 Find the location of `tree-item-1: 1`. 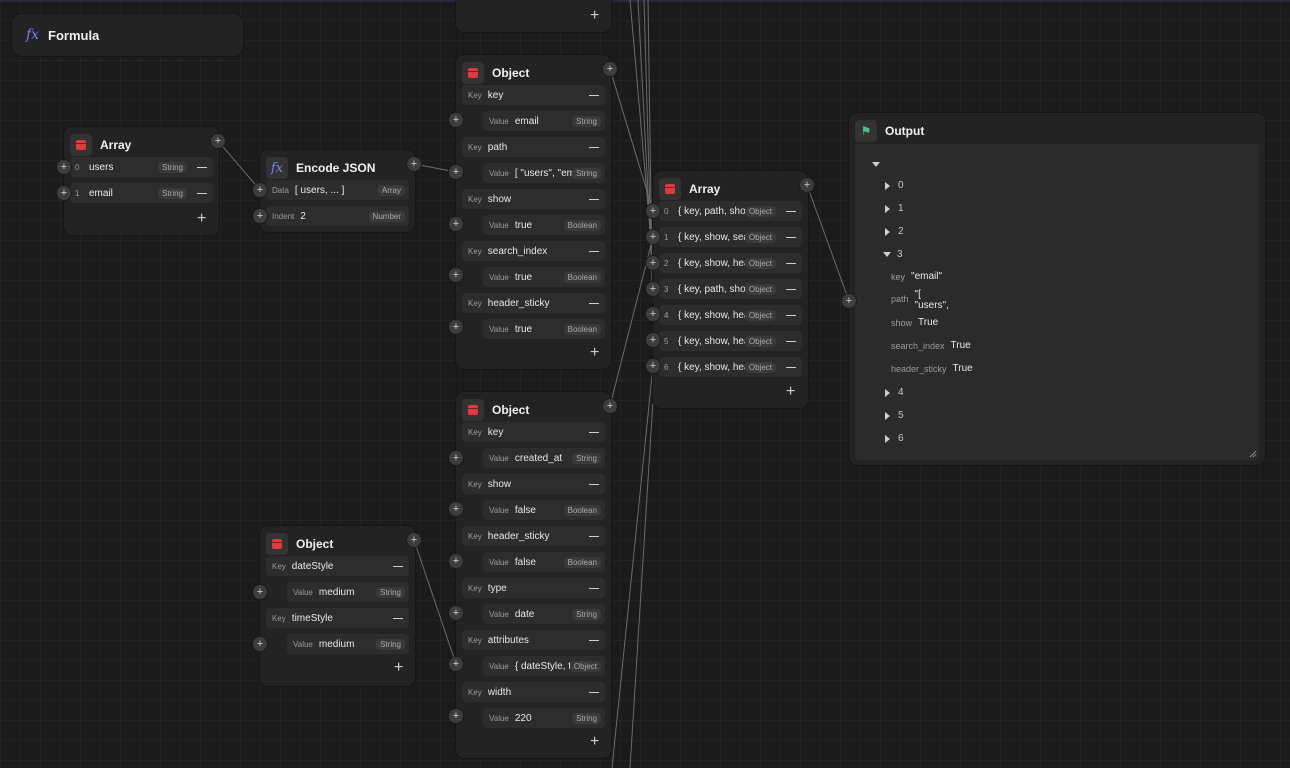

tree-item-1: 1 is located at coordinates (894, 208).